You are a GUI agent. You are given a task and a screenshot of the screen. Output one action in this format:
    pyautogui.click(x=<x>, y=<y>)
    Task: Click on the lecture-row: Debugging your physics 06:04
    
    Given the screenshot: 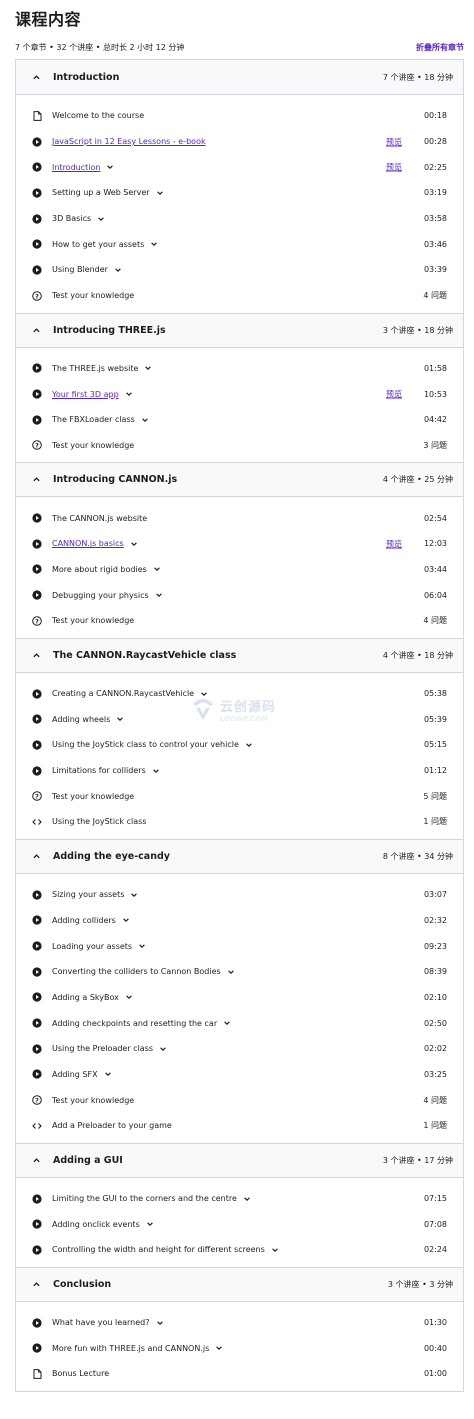 What is the action you would take?
    pyautogui.click(x=239, y=595)
    